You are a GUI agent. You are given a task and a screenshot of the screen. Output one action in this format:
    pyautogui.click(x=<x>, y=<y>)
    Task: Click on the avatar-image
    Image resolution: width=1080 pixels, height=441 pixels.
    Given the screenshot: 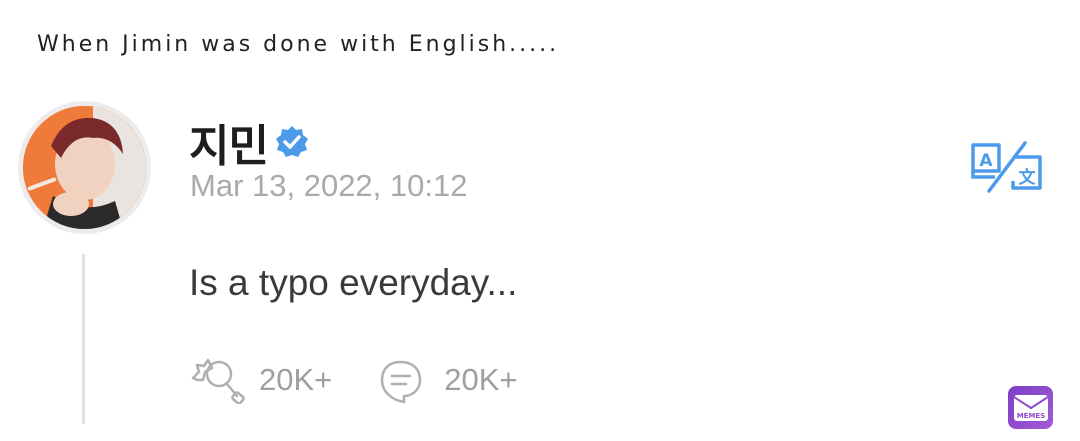 What is the action you would take?
    pyautogui.click(x=84, y=167)
    